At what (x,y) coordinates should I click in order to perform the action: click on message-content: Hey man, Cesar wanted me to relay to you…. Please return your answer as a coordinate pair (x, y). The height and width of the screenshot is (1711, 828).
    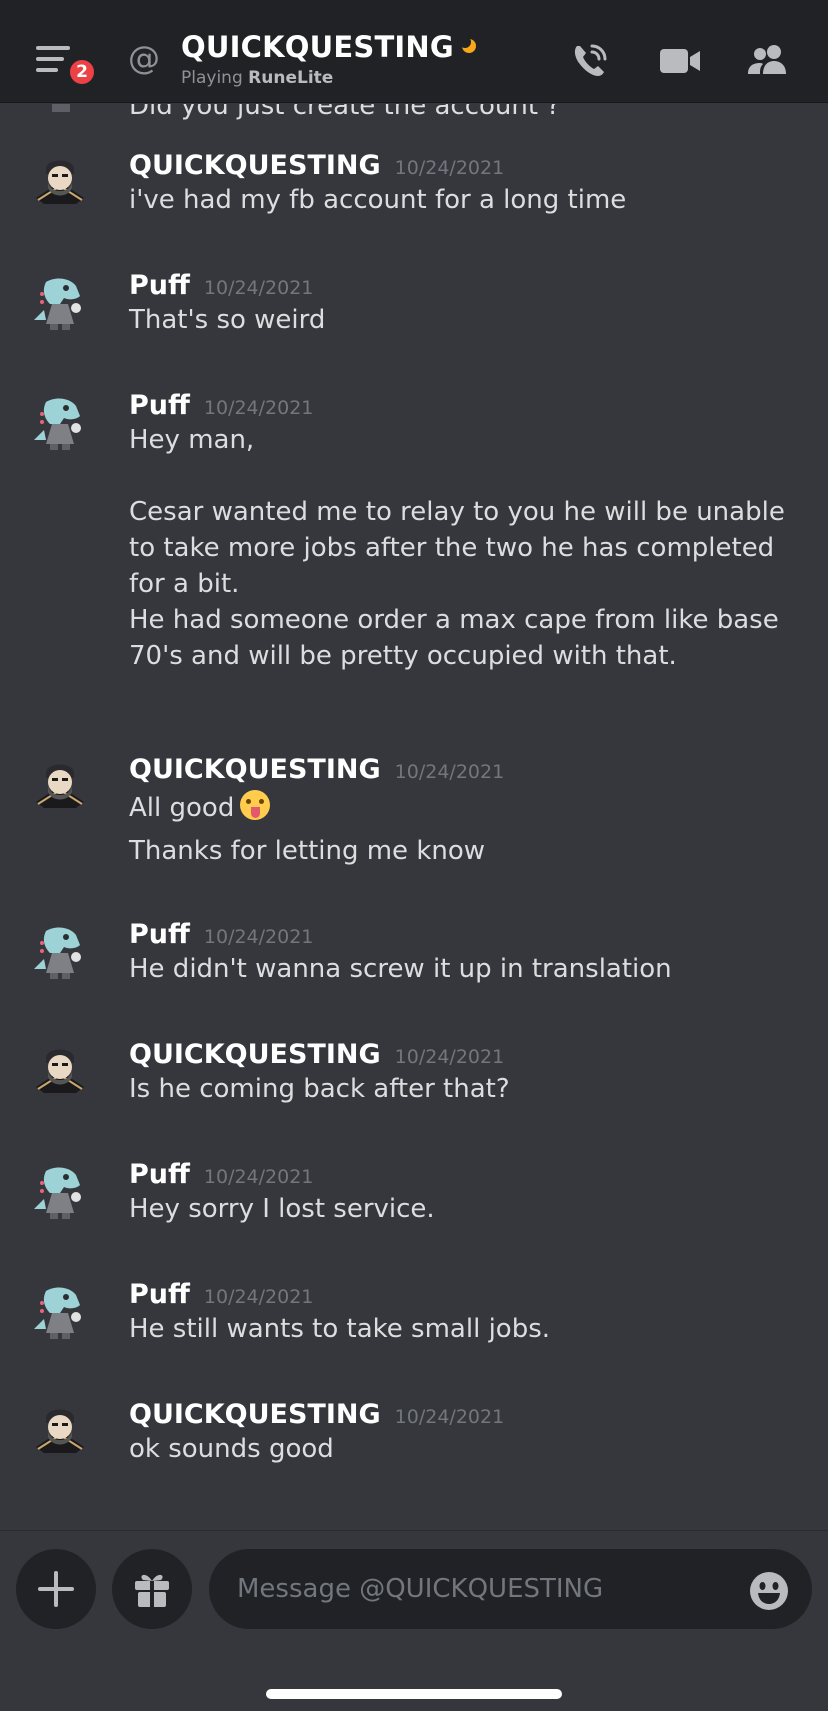
    Looking at the image, I should click on (457, 548).